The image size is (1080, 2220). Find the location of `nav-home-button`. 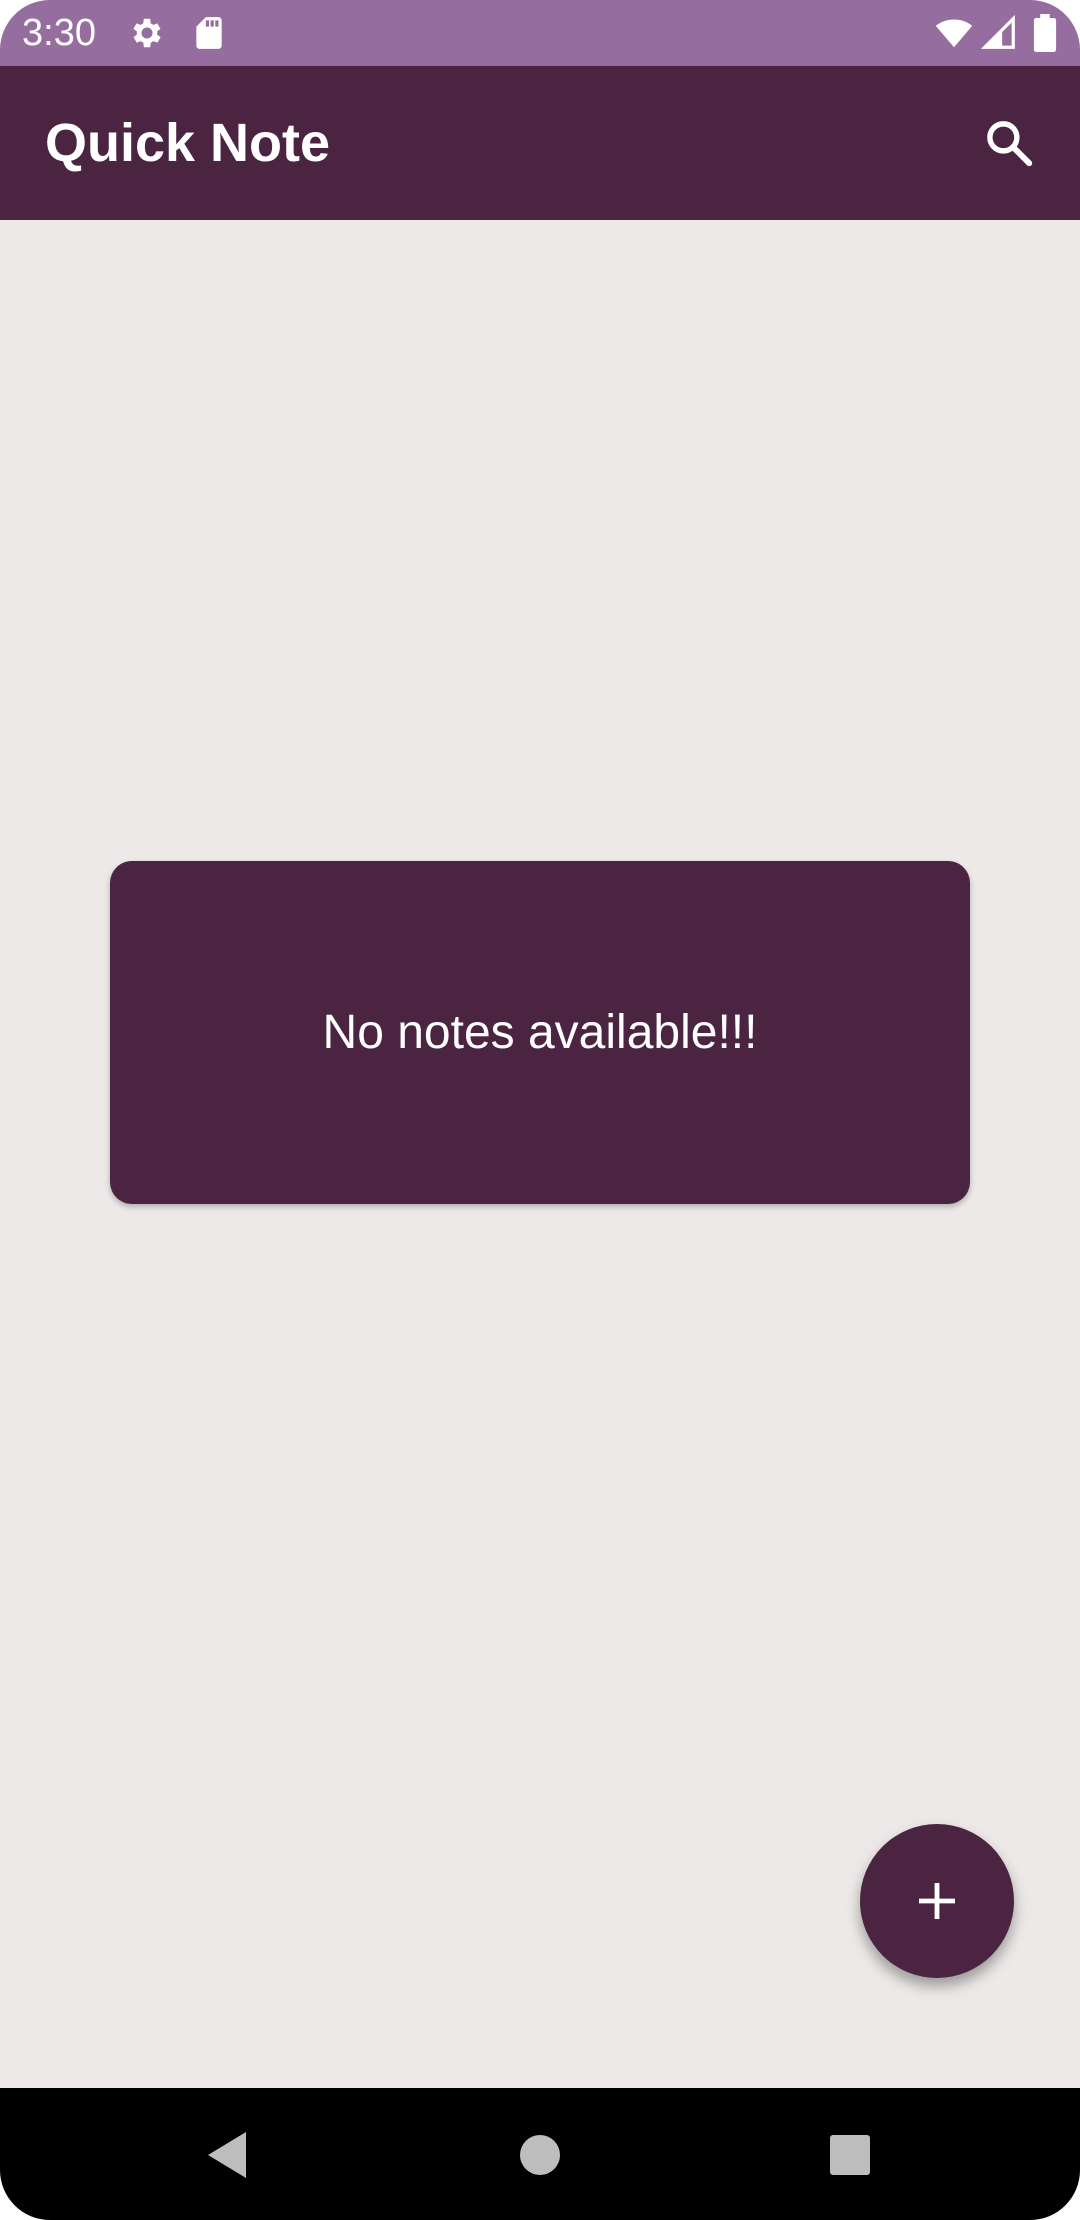

nav-home-button is located at coordinates (540, 2155).